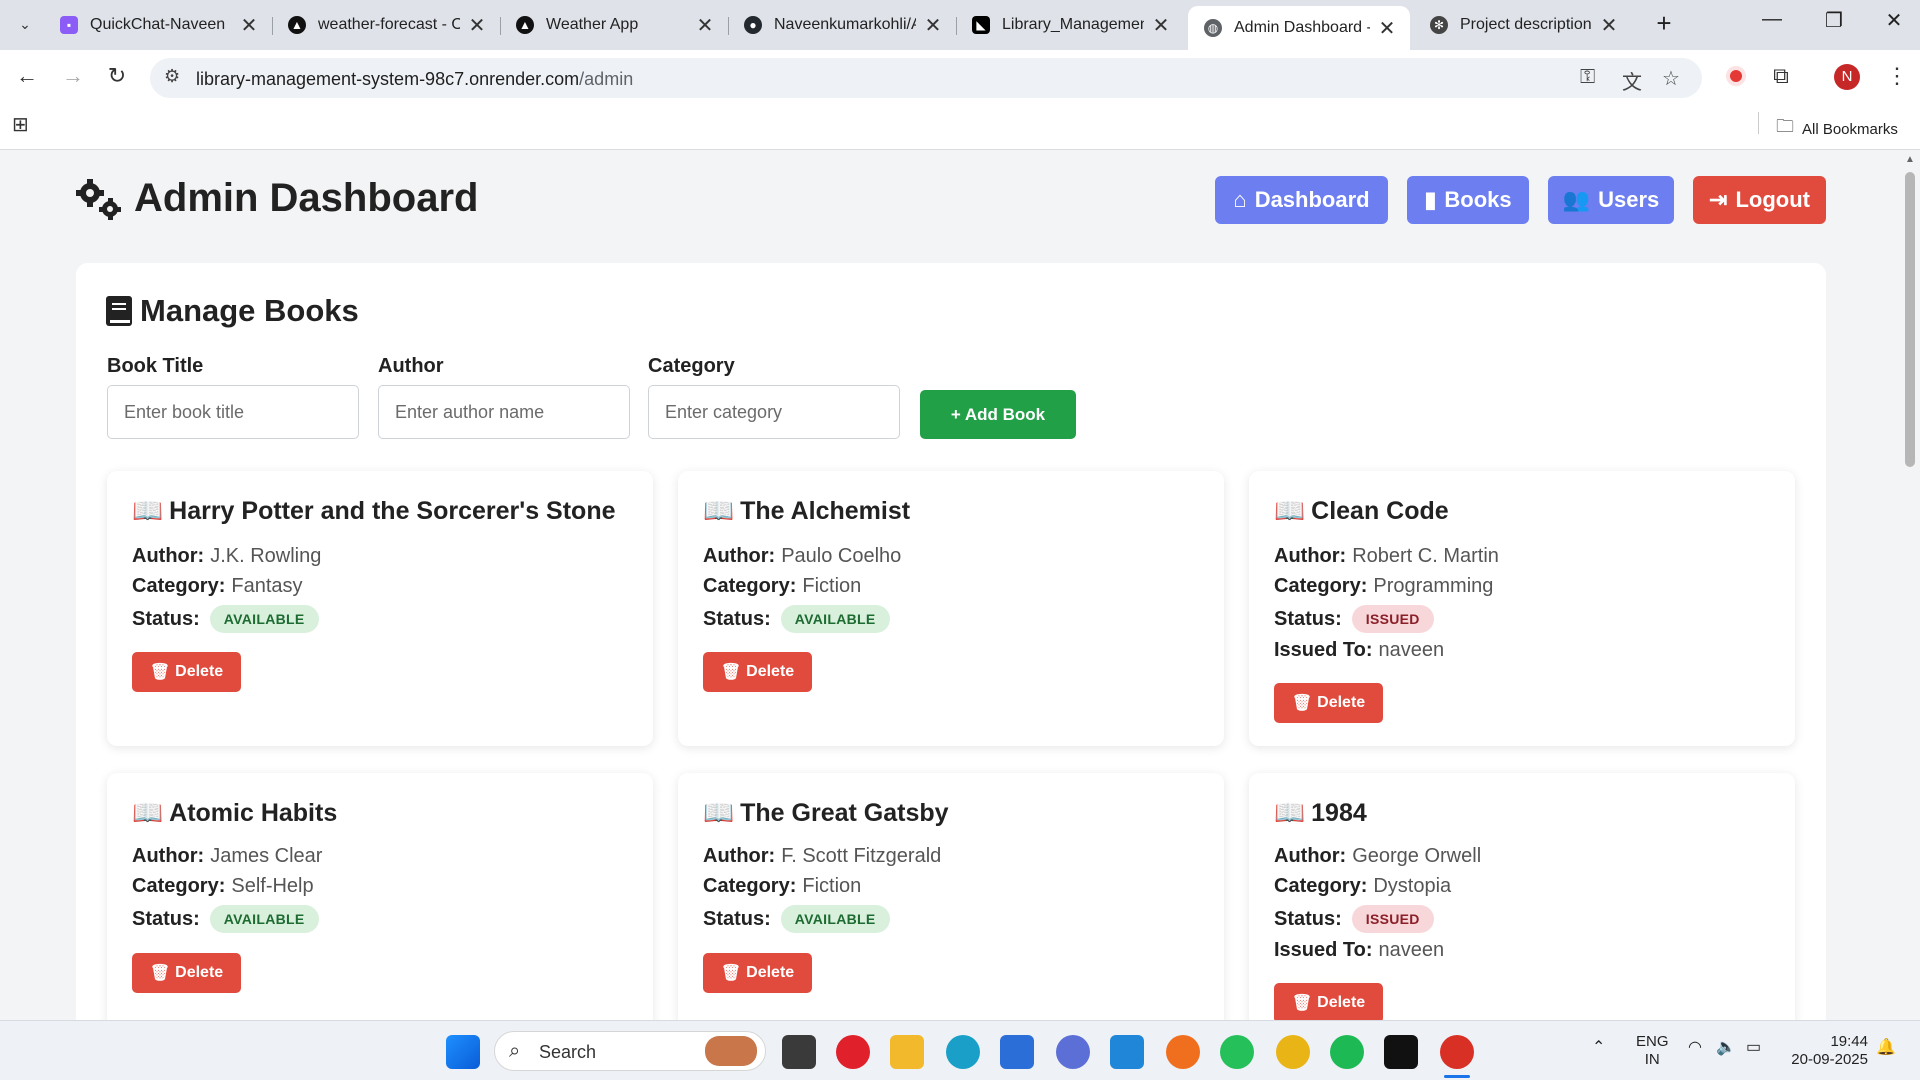 The width and height of the screenshot is (1920, 1080). I want to click on bookmark-star-icon: ☆, so click(1671, 78).